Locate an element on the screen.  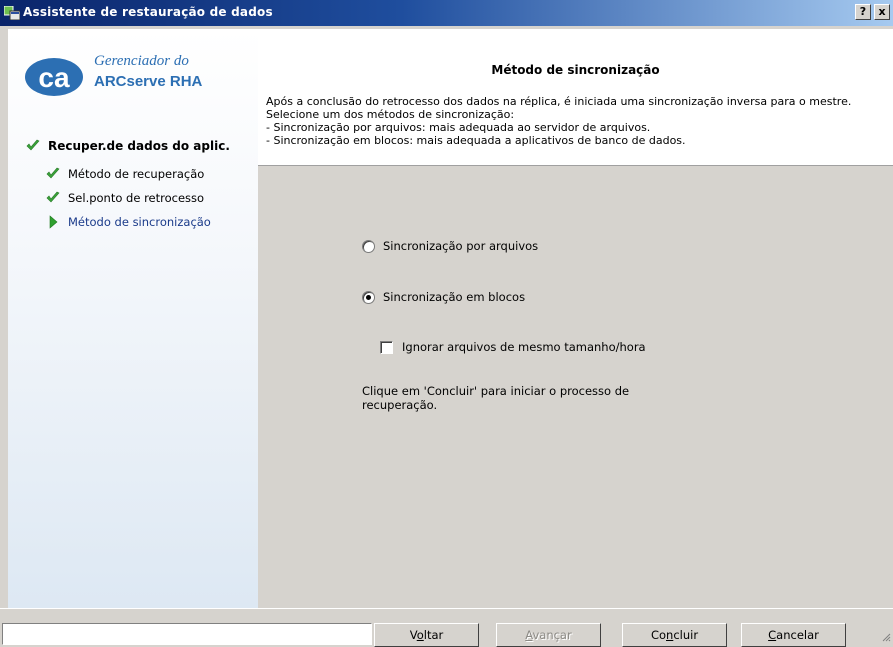
ignore-same-files-label: Ignorar arquivos de mesmo tamanho/hora is located at coordinates (524, 347).